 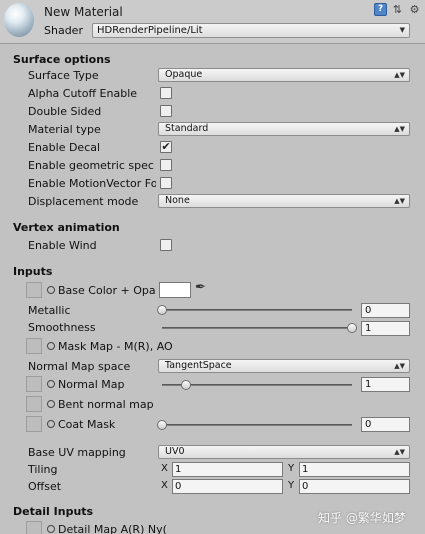 What do you see at coordinates (34, 404) in the screenshot?
I see `bent-normal-map-texture-slot` at bounding box center [34, 404].